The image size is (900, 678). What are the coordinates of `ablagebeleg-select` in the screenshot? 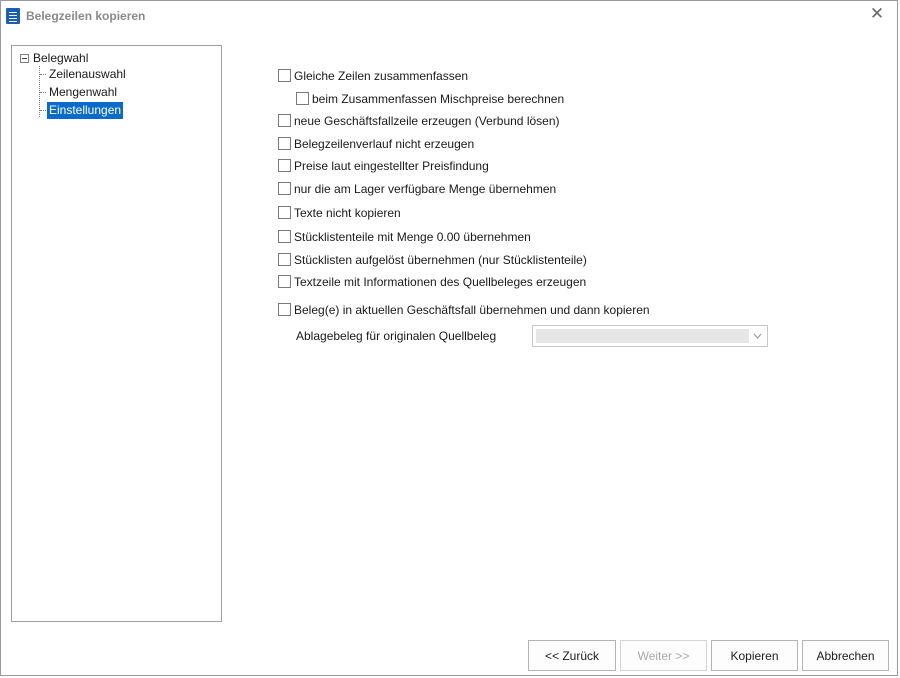 It's located at (650, 336).